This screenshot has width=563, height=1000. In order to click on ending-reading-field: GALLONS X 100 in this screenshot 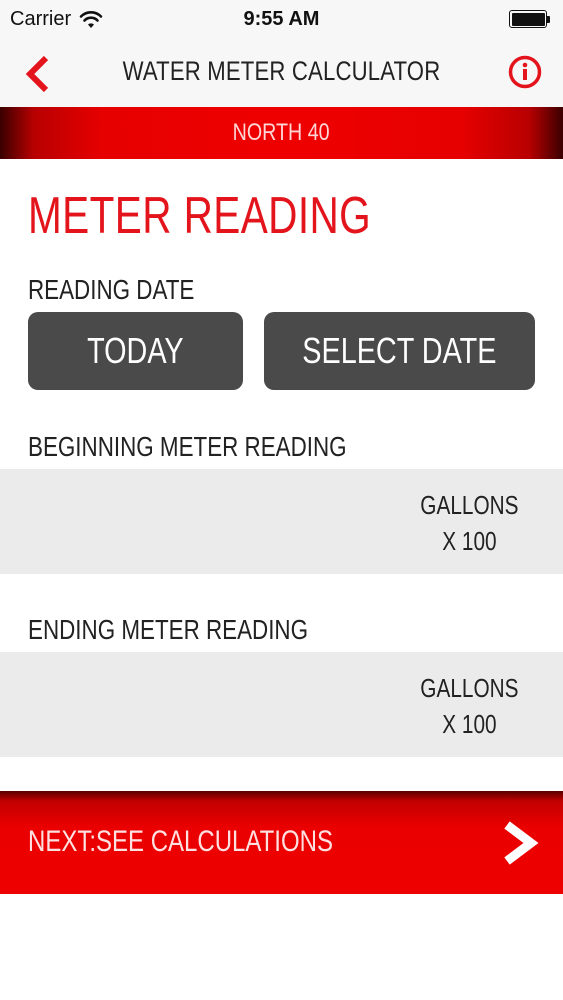, I will do `click(281, 704)`.